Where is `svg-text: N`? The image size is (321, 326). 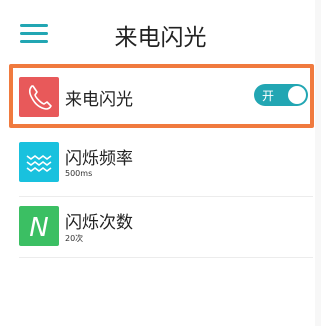 svg-text: N is located at coordinates (38, 228).